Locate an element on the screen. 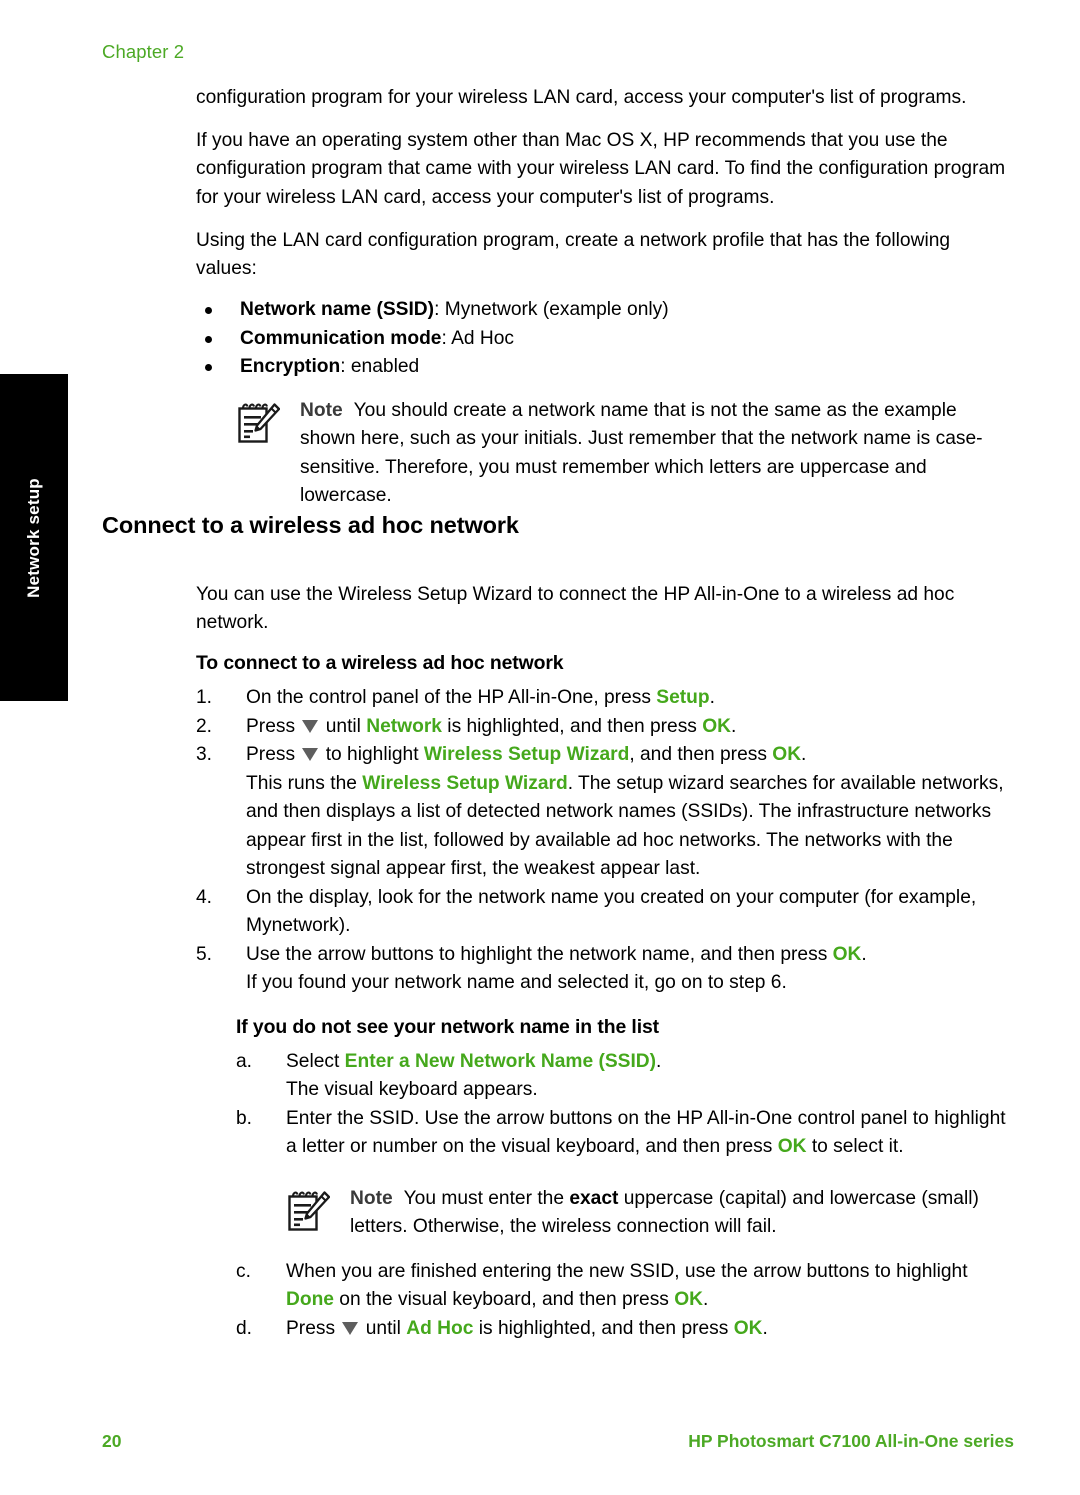  step-marker: b. is located at coordinates (244, 1118).